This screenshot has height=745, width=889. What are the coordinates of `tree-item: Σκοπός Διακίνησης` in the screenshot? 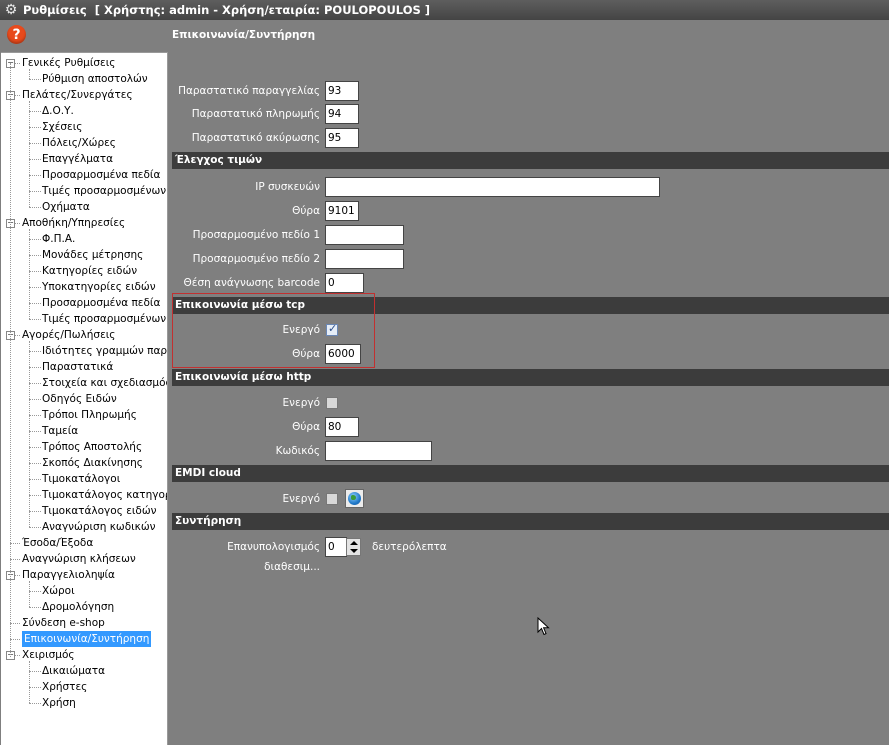 It's located at (92, 463).